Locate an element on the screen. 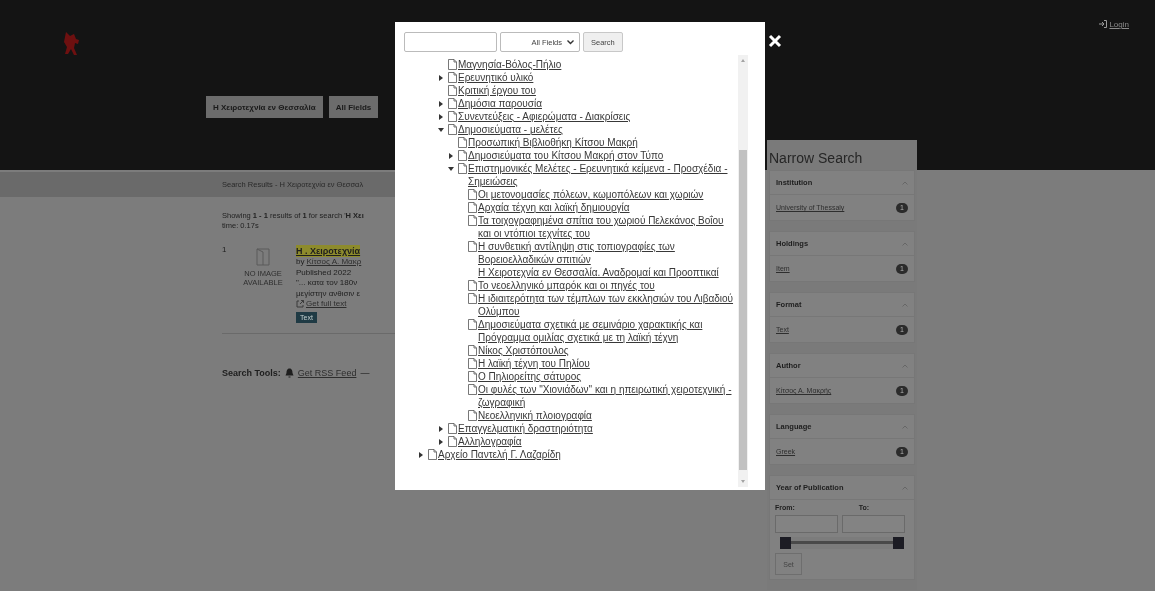 This screenshot has height=591, width=1155. tree-item-link: Αρχαία τέχνη και λαϊκή δημιουργία is located at coordinates (607, 207).